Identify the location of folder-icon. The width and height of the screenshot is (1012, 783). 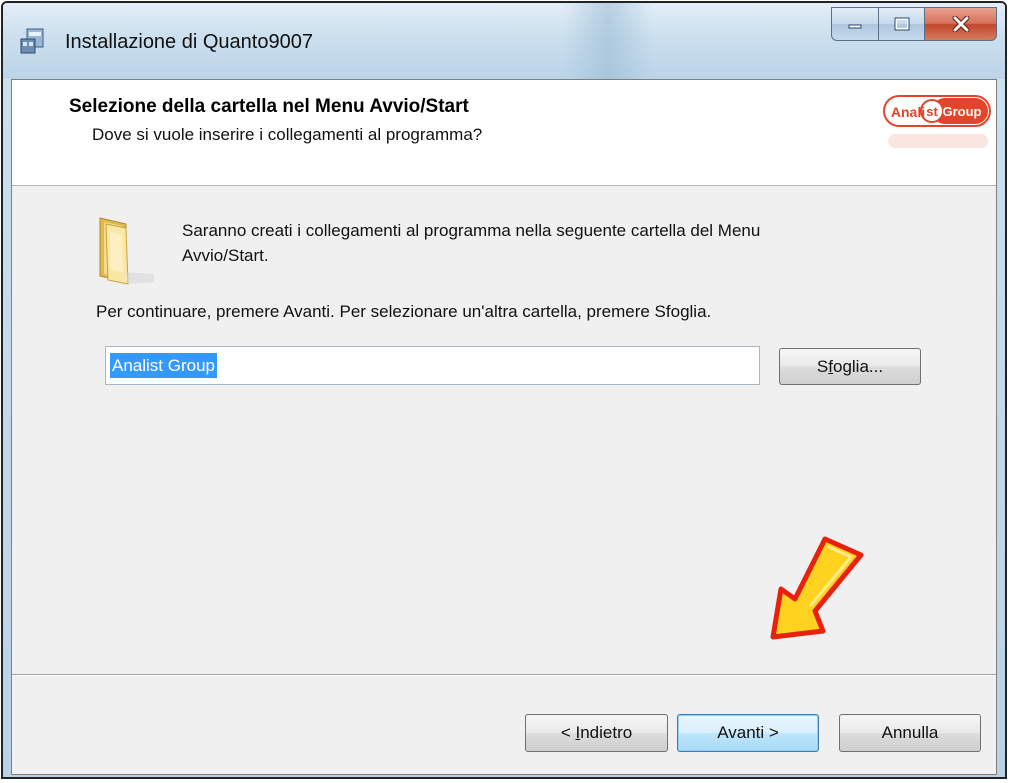
(126, 251).